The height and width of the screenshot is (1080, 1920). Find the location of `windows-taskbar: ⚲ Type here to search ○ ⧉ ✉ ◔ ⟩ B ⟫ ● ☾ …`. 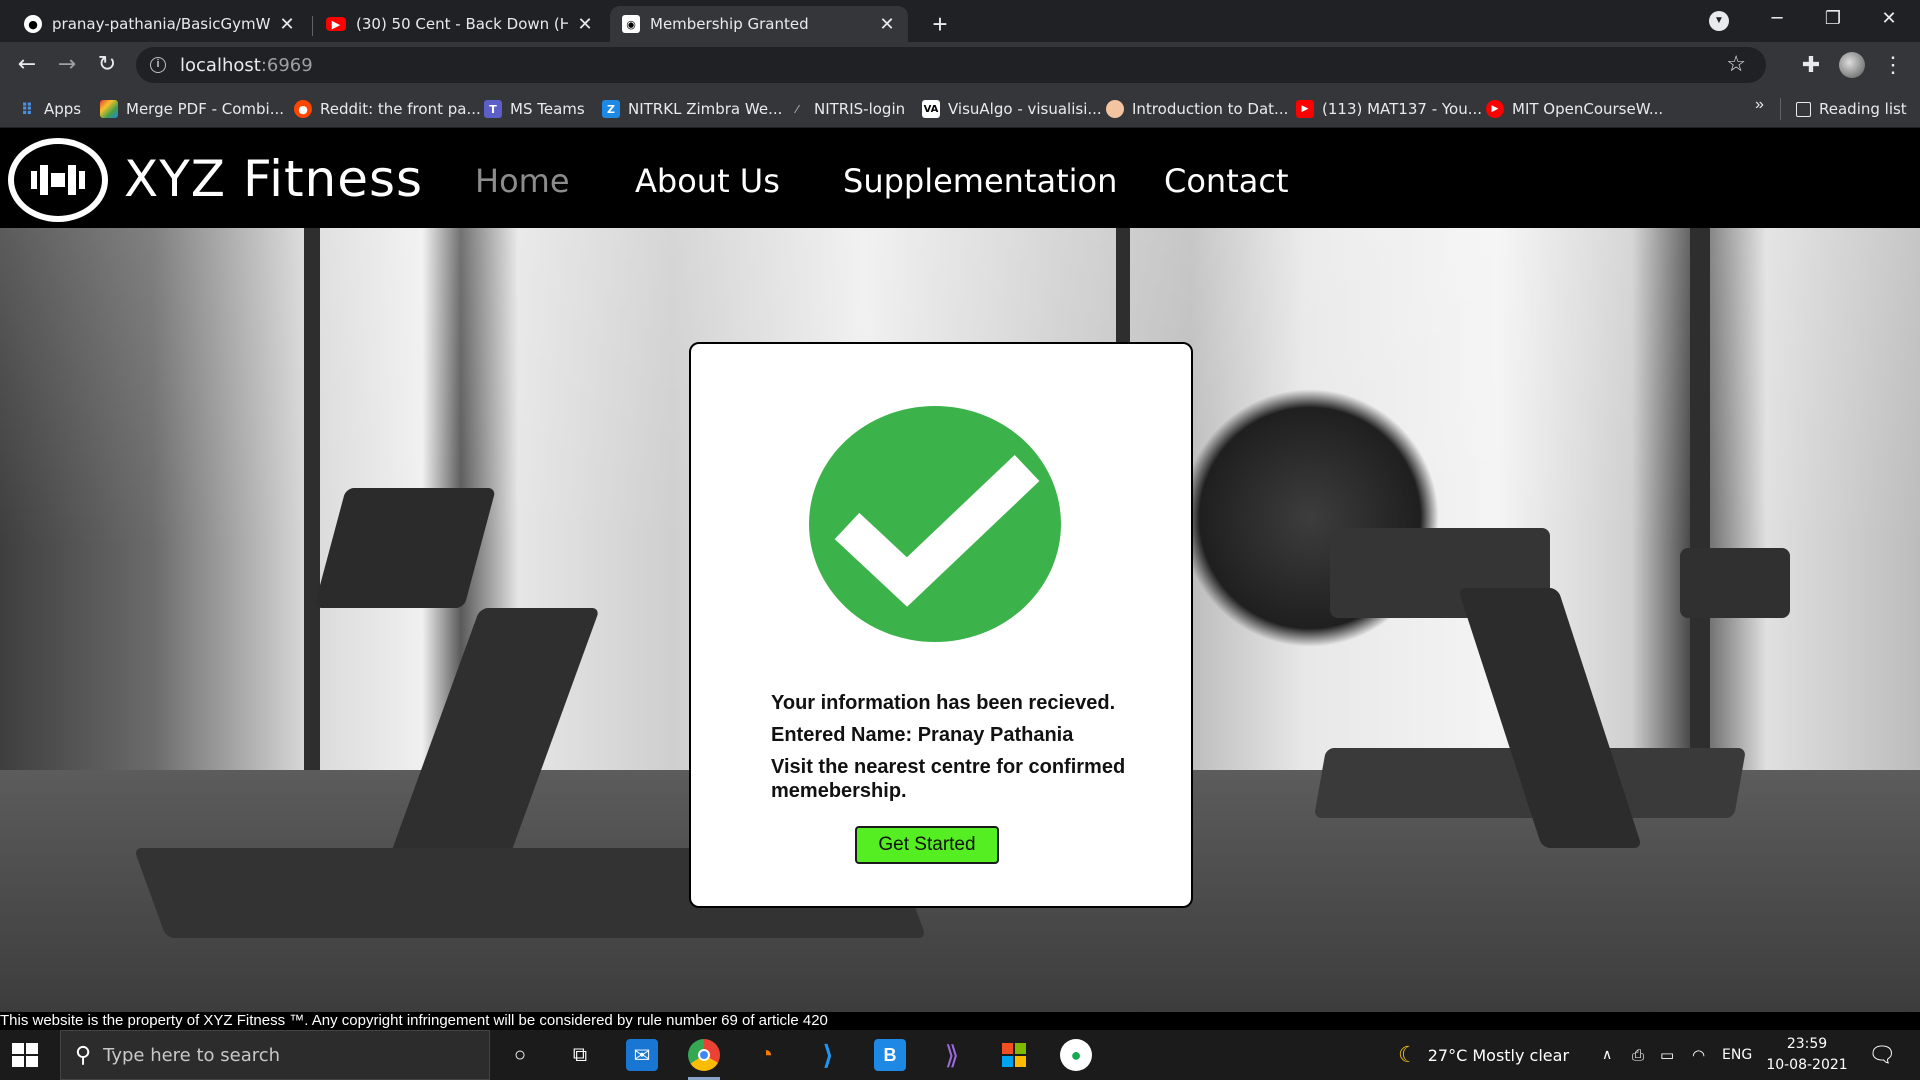

windows-taskbar: ⚲ Type here to search ○ ⧉ ✉ ◔ ⟩ B ⟫ ● ☾ … is located at coordinates (960, 1055).